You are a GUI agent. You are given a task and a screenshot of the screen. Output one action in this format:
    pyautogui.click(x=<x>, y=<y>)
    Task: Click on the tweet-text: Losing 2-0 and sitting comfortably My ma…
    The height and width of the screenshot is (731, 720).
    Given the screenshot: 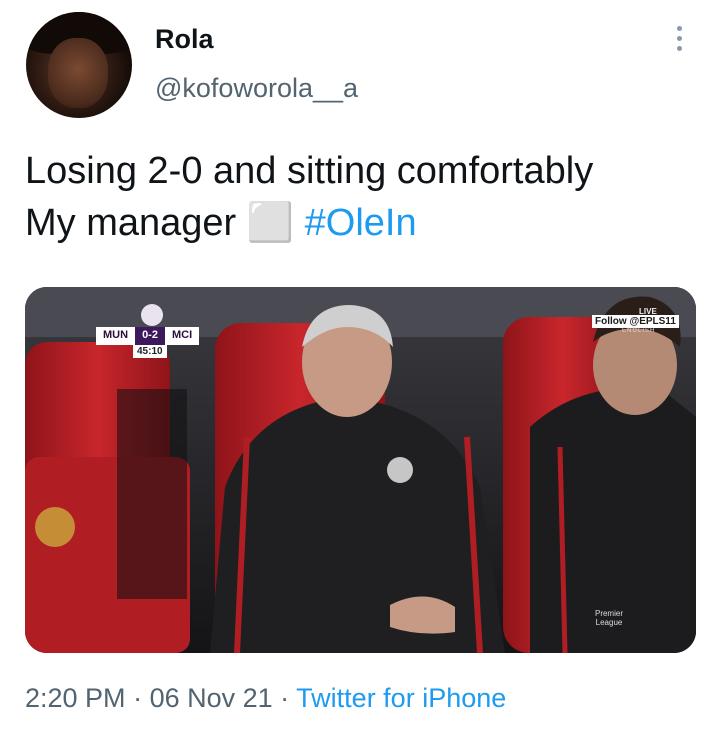 What is the action you would take?
    pyautogui.click(x=365, y=197)
    